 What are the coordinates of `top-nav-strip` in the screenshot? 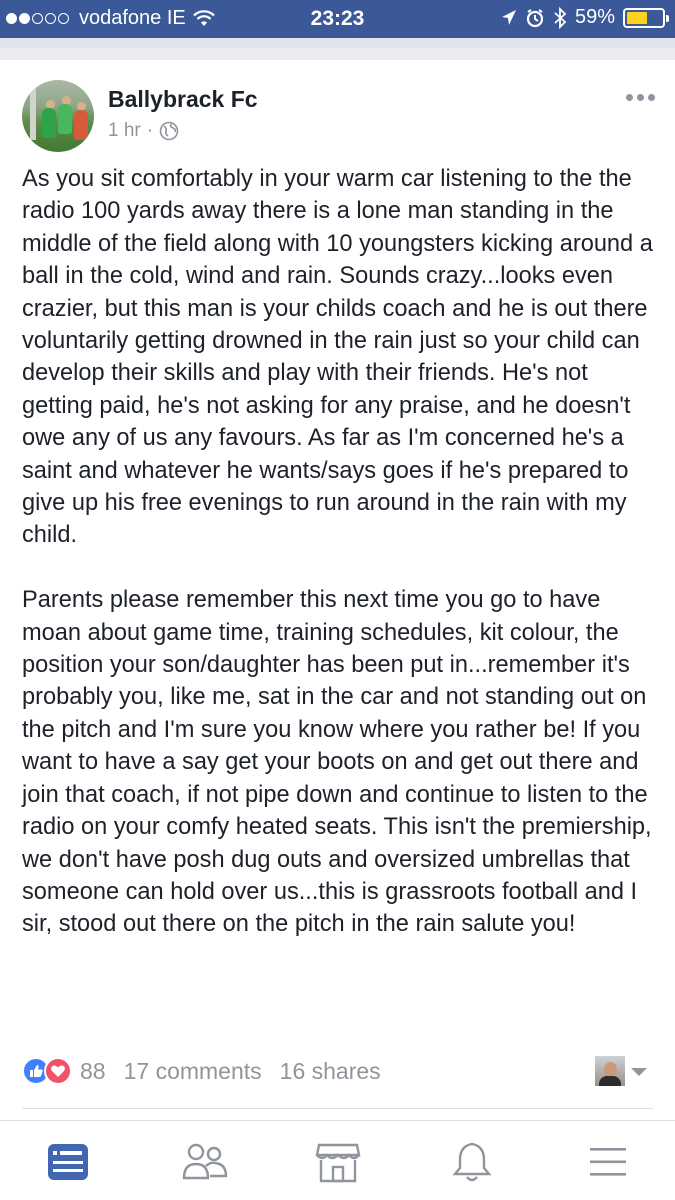 It's located at (337, 43).